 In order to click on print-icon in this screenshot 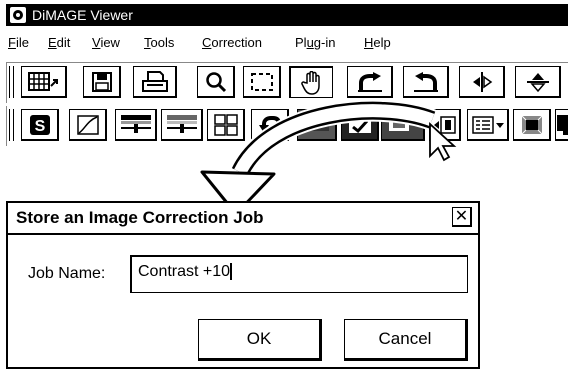, I will do `click(154, 81)`.